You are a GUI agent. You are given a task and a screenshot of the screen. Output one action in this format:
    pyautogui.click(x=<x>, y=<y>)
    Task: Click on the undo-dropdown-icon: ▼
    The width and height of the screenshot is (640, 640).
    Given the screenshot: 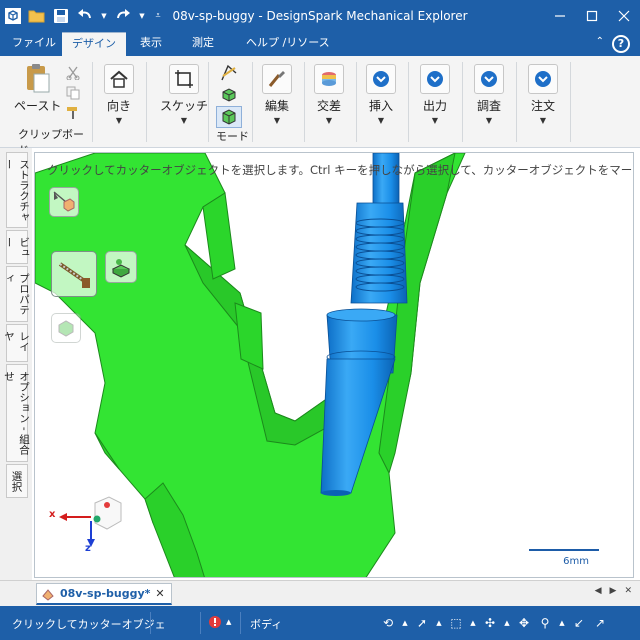 What is the action you would take?
    pyautogui.click(x=104, y=16)
    